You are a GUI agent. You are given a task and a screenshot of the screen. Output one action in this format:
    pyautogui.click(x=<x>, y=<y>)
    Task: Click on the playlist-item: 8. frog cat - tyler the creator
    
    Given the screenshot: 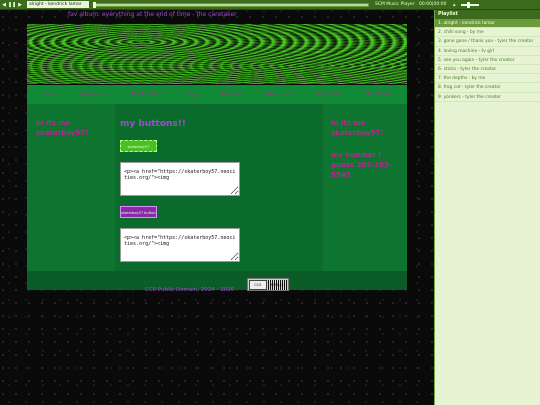 What is the action you would take?
    pyautogui.click(x=487, y=88)
    